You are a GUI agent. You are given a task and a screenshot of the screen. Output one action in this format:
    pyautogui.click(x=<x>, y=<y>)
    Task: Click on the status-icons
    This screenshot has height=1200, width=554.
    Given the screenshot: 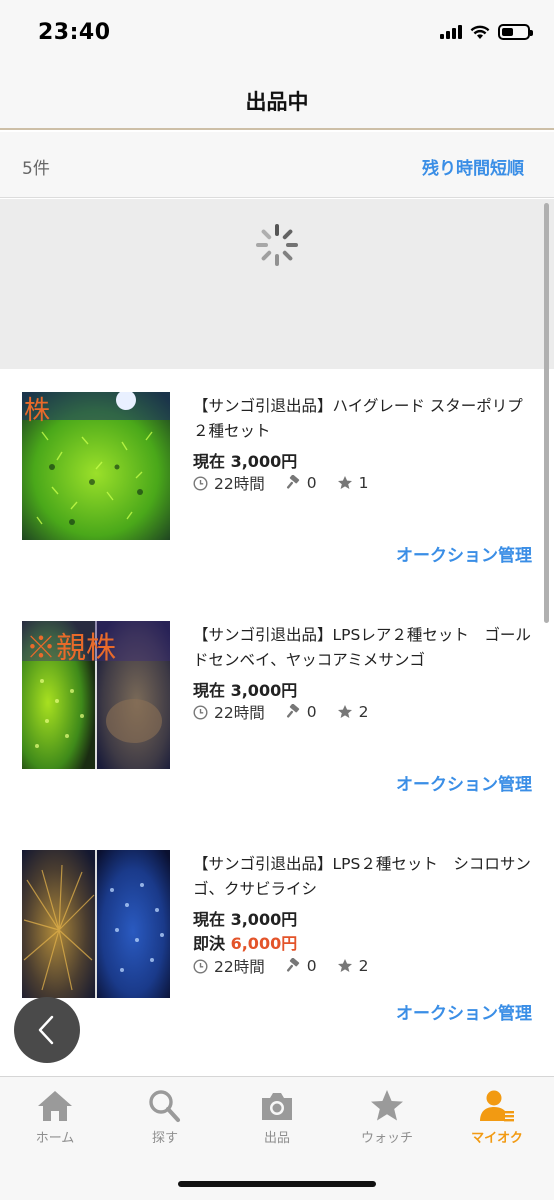 What is the action you would take?
    pyautogui.click(x=486, y=32)
    